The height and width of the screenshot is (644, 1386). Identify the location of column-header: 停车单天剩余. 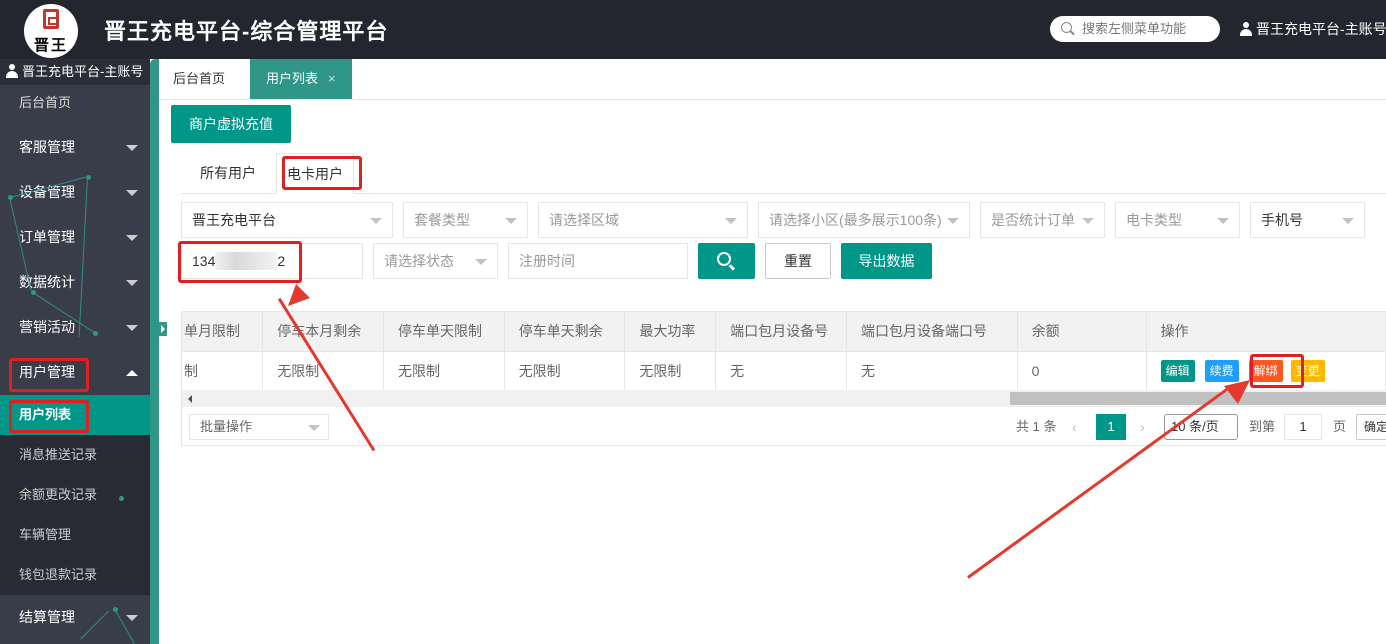
(565, 332).